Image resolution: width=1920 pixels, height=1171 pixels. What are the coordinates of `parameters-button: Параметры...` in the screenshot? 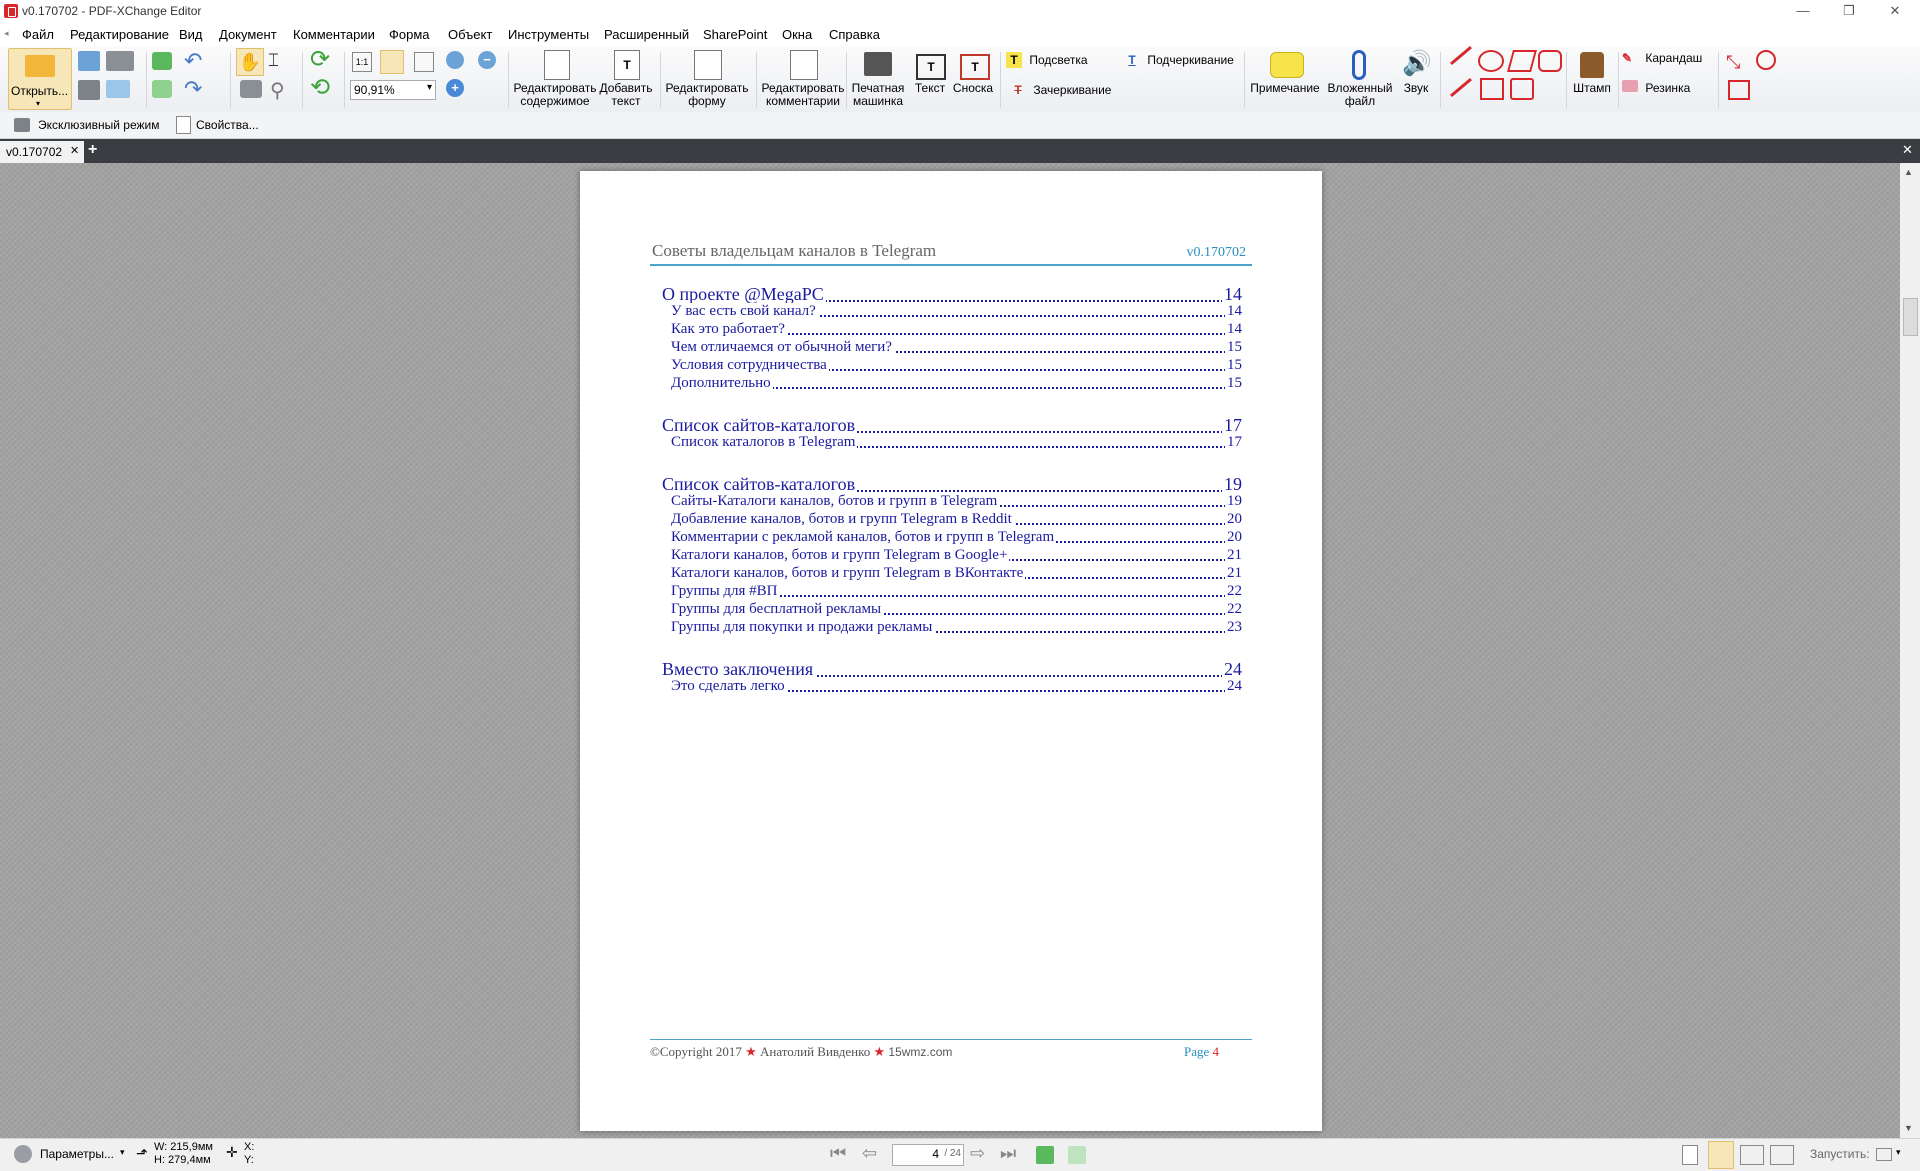 It's located at (77, 1154).